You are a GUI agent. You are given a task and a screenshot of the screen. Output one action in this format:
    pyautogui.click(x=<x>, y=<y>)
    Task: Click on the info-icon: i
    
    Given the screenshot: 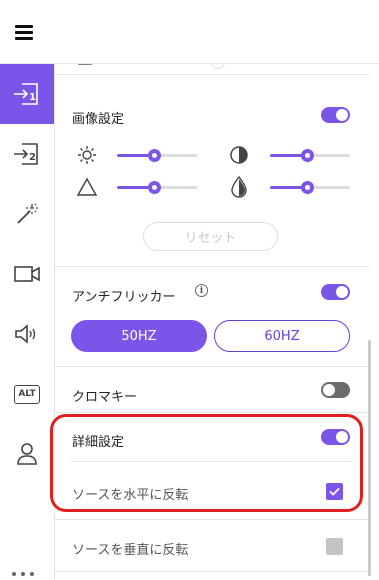 What is the action you would take?
    pyautogui.click(x=201, y=290)
    